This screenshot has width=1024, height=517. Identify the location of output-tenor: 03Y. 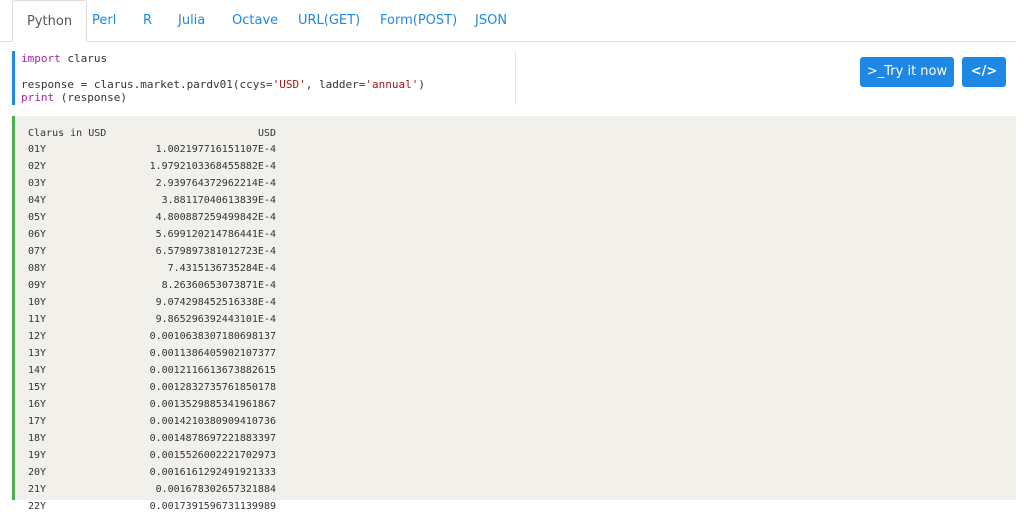
(37, 183).